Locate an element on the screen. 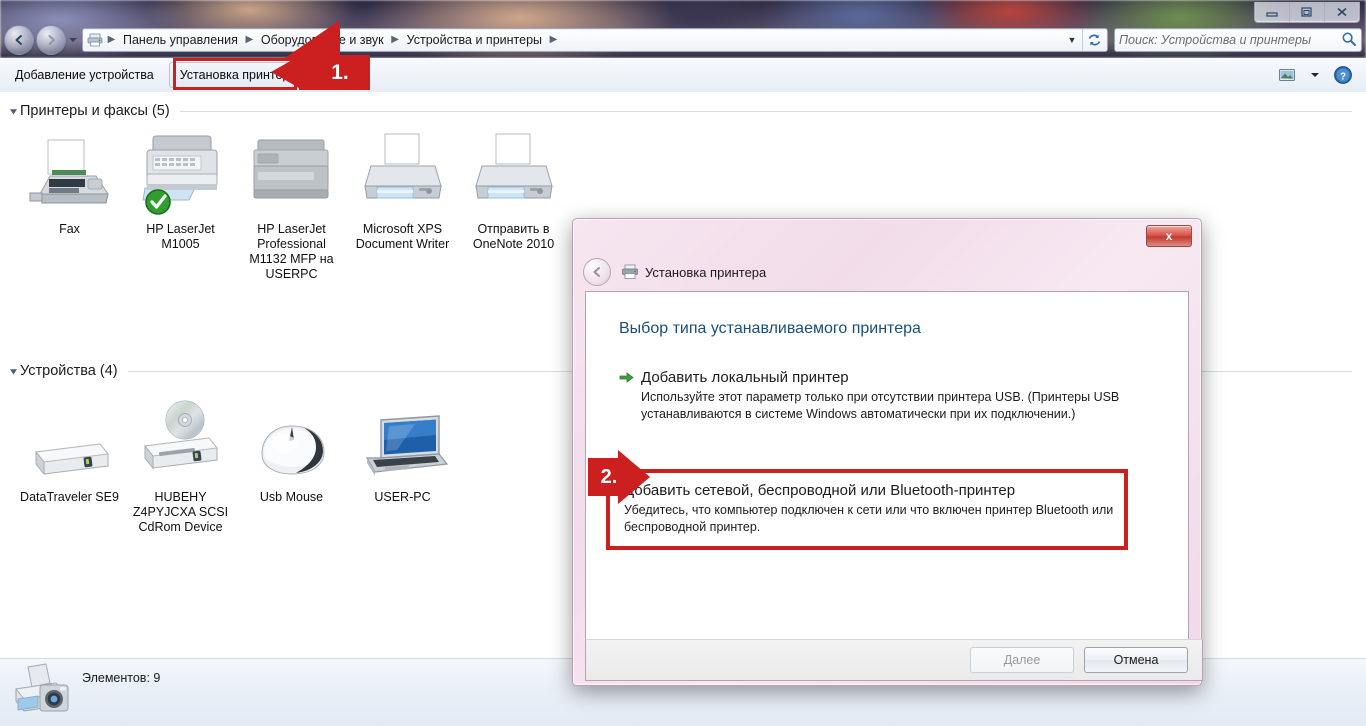  device-label: Microsoft XPS Document Writer is located at coordinates (402, 236).